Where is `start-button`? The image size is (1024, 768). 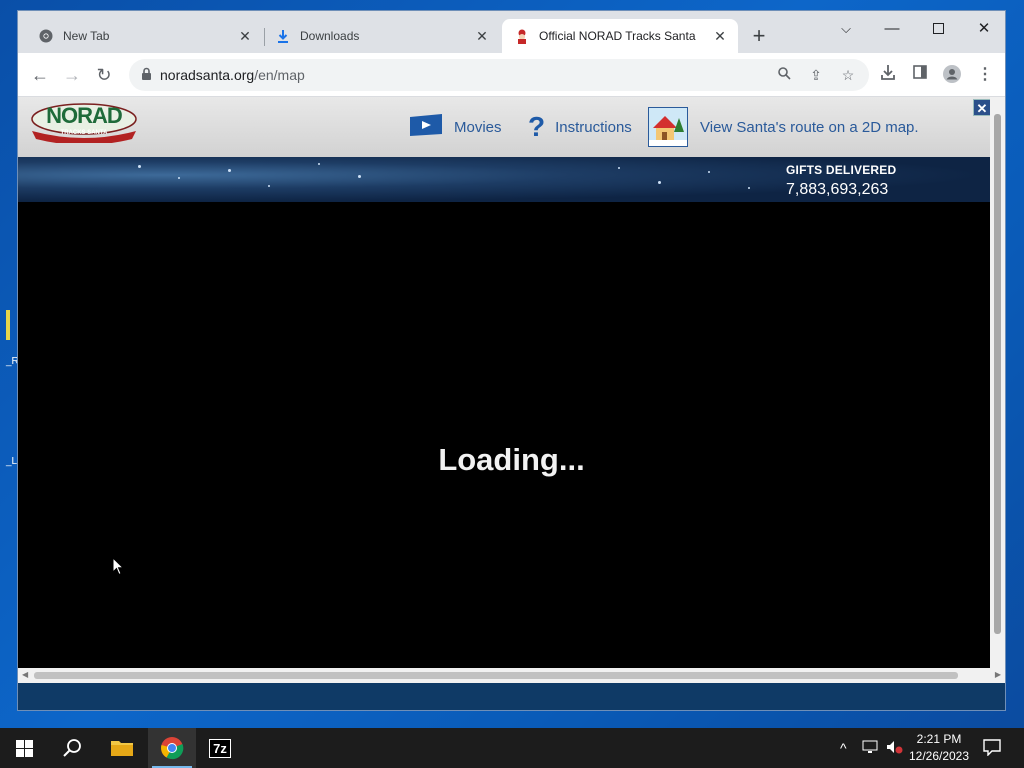
start-button is located at coordinates (24, 748).